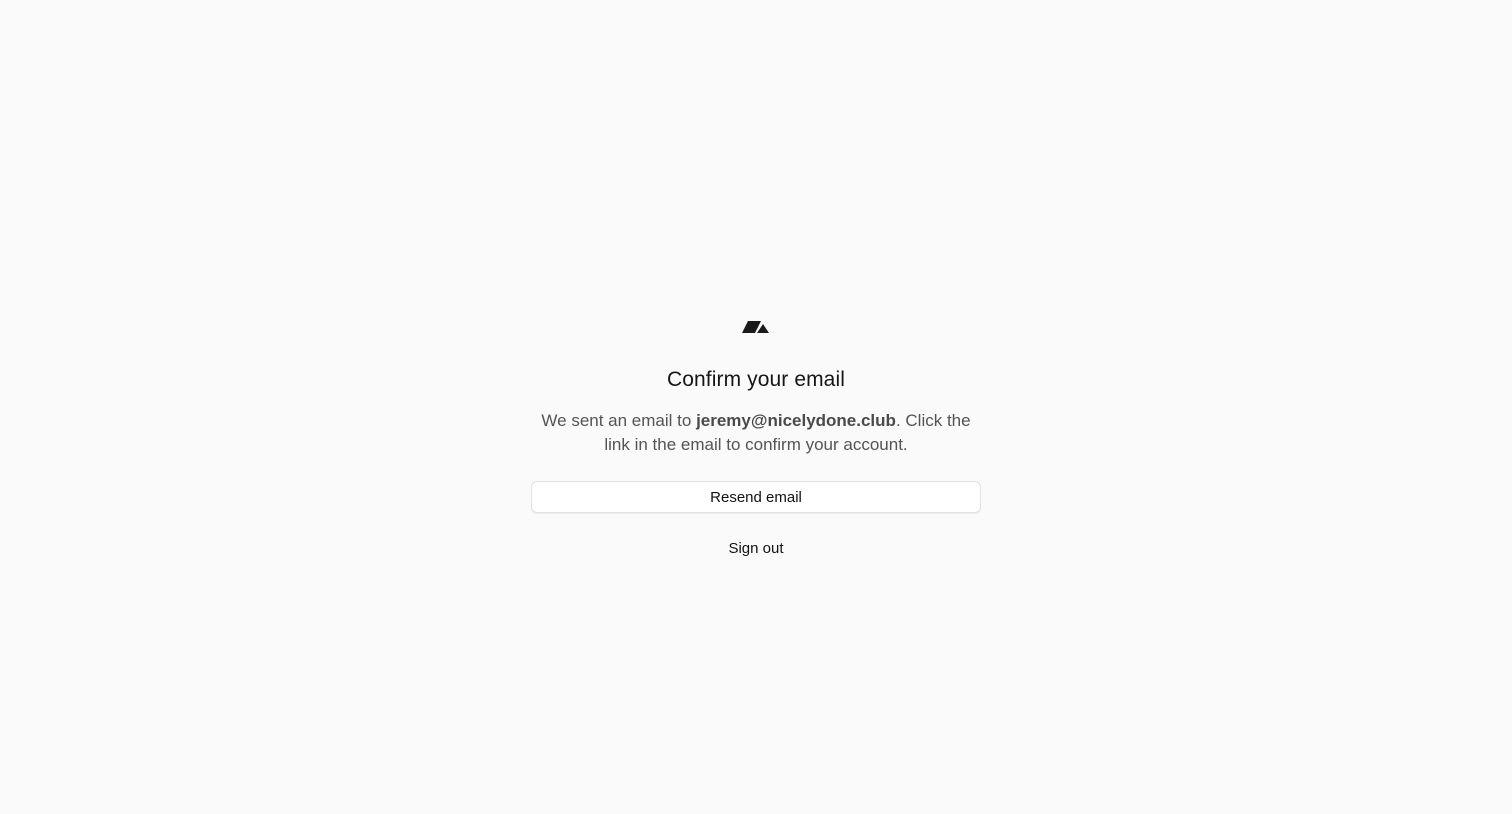  What do you see at coordinates (755, 379) in the screenshot?
I see `page-title: Confirm your email` at bounding box center [755, 379].